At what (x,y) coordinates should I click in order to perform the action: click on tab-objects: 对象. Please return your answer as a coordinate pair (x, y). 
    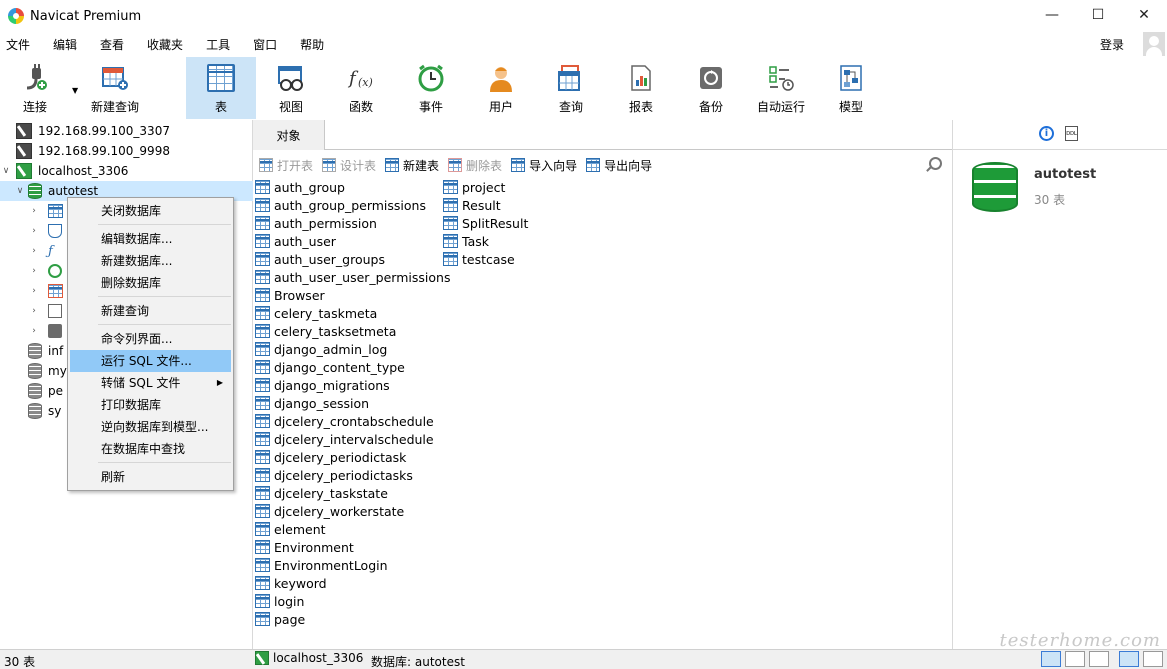
    Looking at the image, I should click on (289, 135).